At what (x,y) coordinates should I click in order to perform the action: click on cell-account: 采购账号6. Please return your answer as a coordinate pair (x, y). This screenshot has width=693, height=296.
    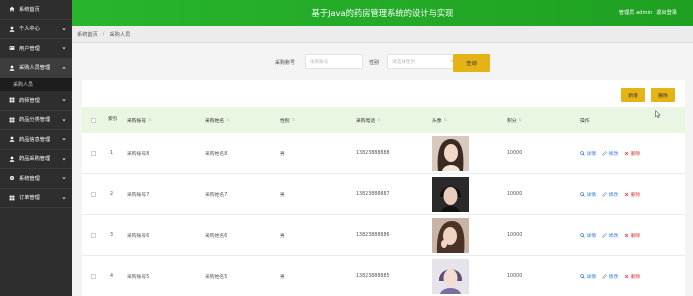
    Looking at the image, I should click on (138, 236).